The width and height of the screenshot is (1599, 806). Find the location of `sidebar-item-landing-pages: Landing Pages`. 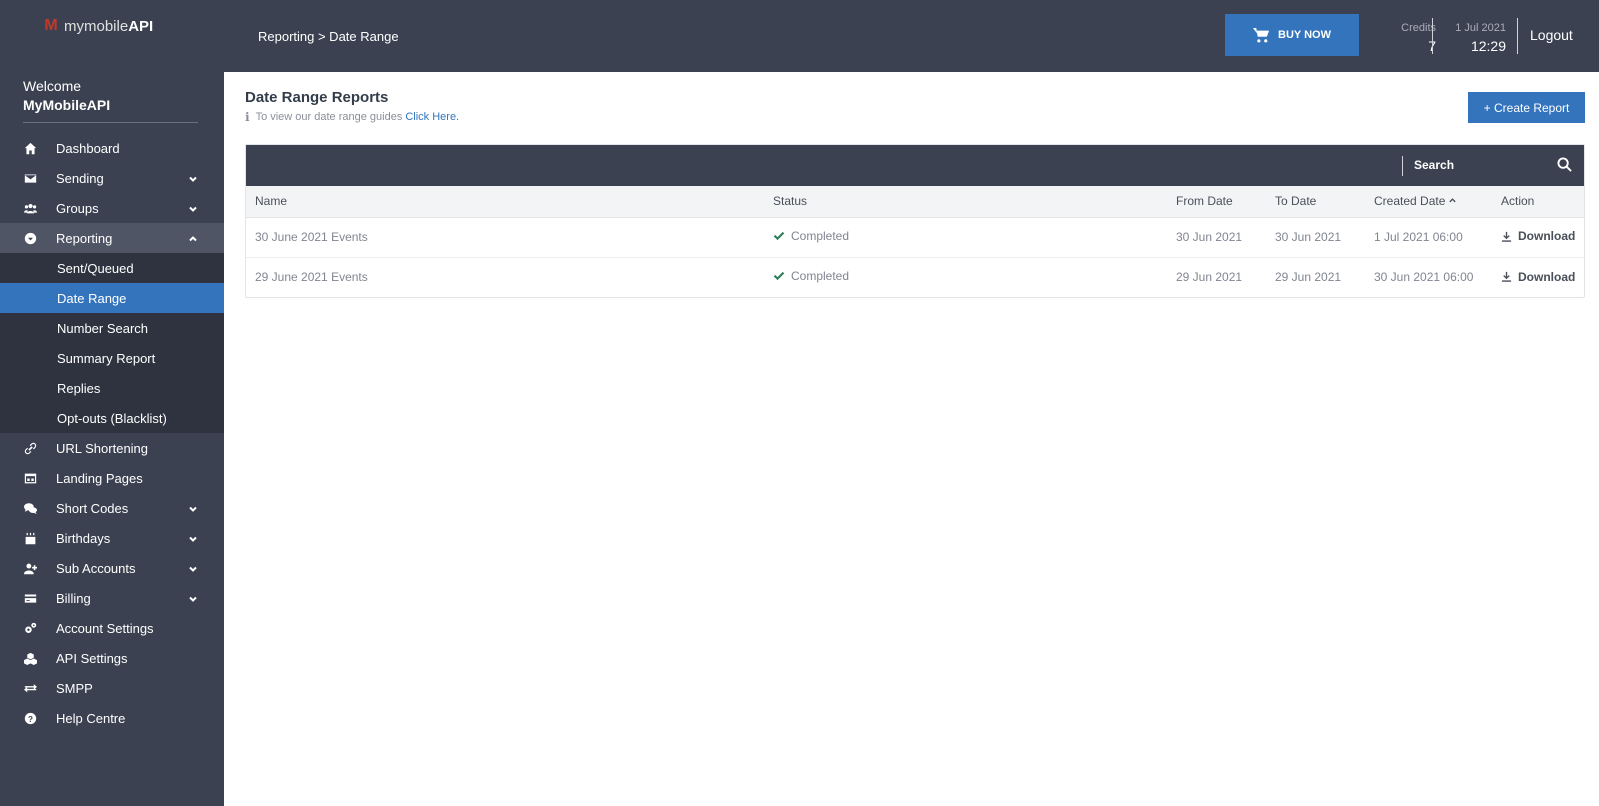

sidebar-item-landing-pages: Landing Pages is located at coordinates (112, 478).